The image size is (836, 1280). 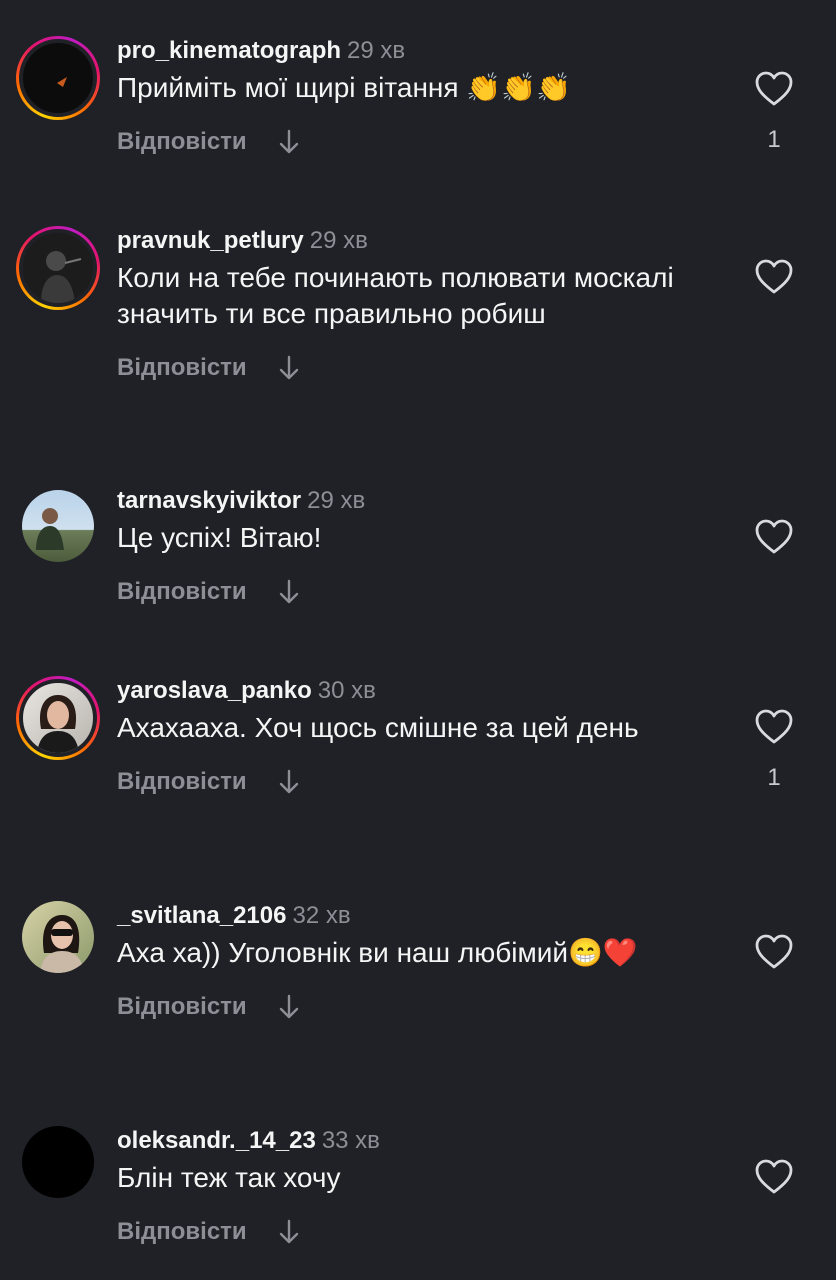 What do you see at coordinates (350, 1140) in the screenshot?
I see `comment-time: 33 хв` at bounding box center [350, 1140].